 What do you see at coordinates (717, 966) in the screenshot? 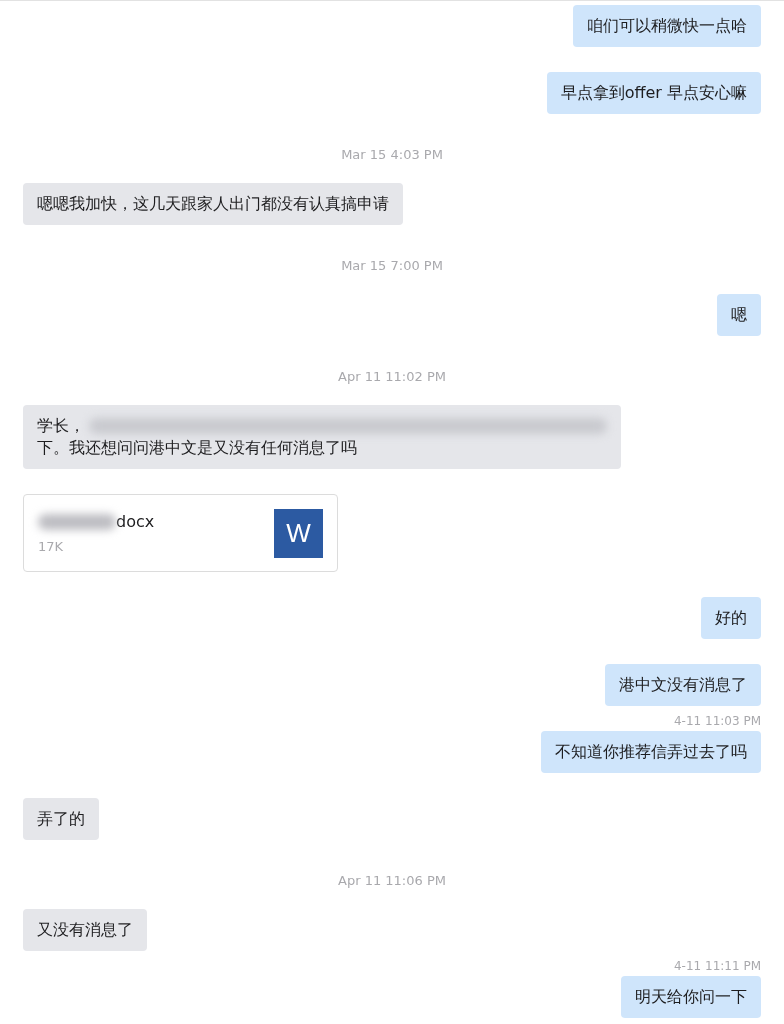
I see `message-time: 4-11 11:11 PM` at bounding box center [717, 966].